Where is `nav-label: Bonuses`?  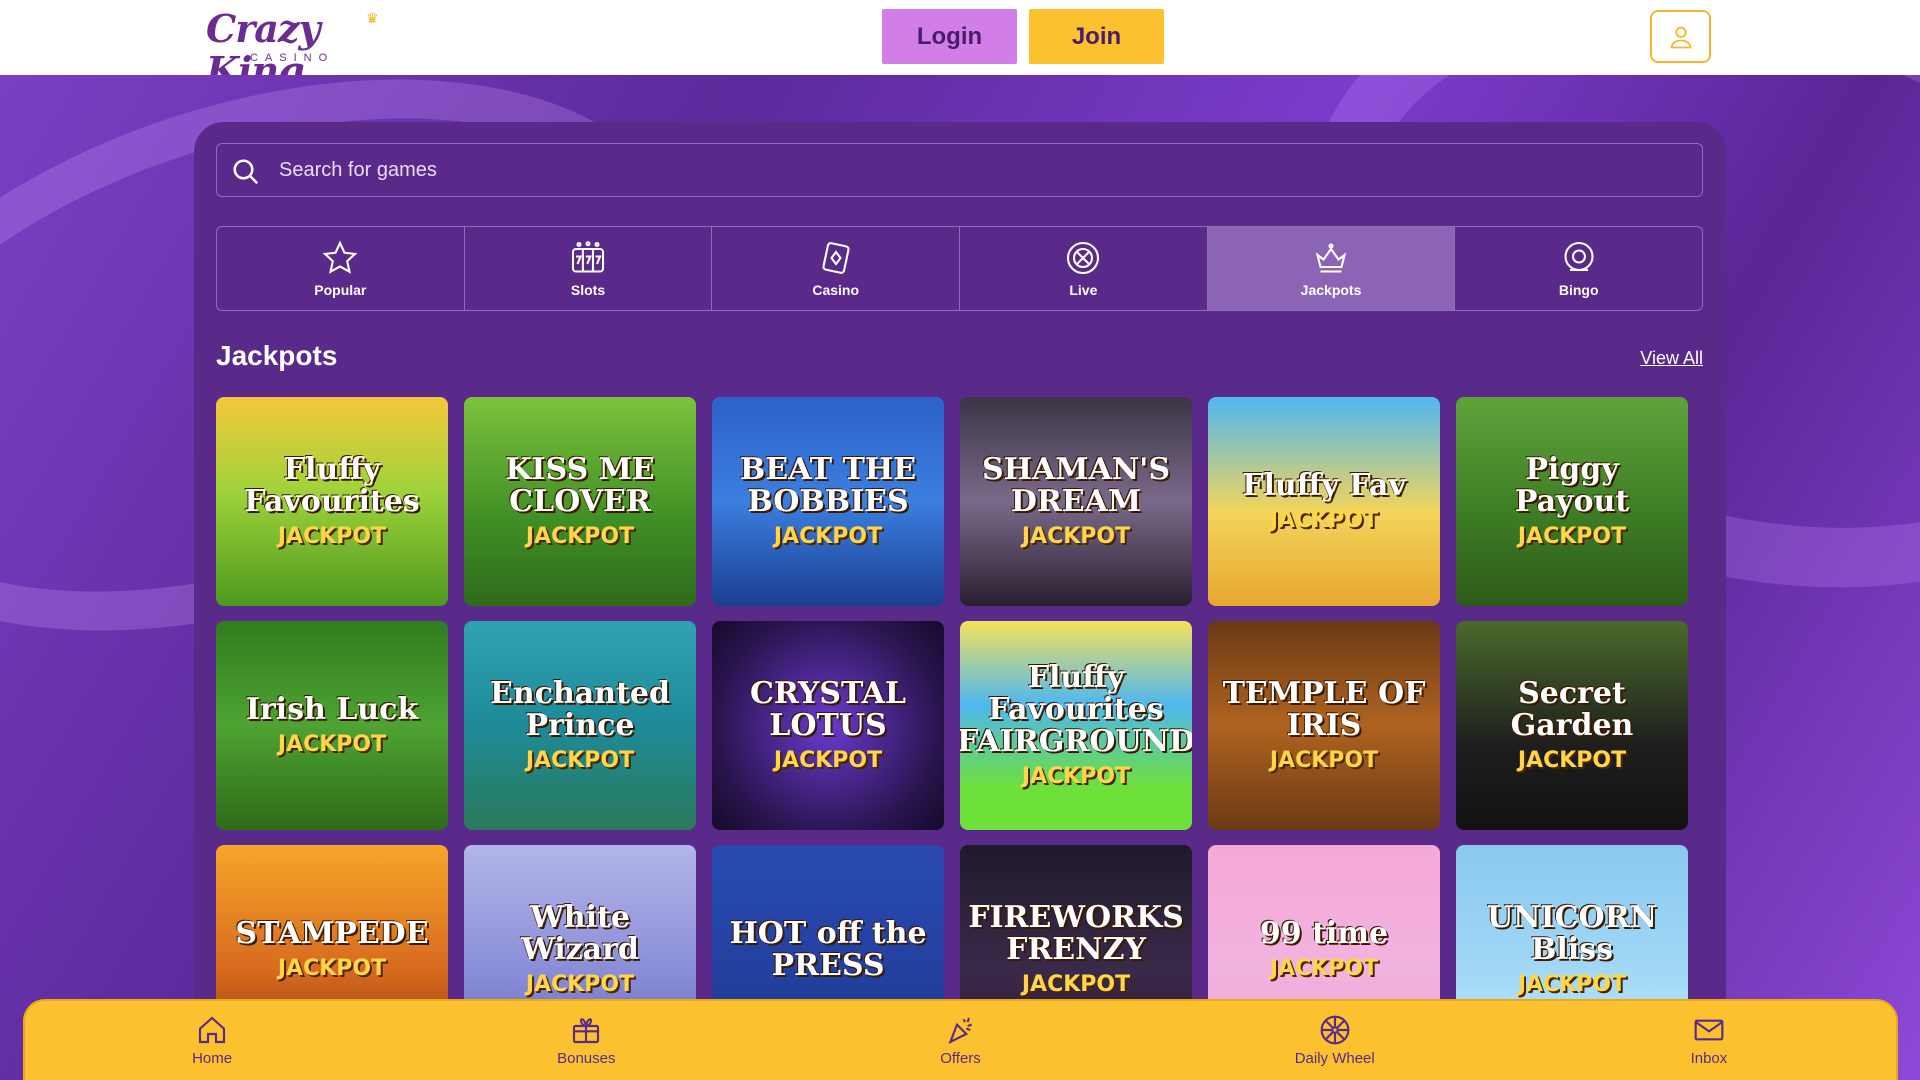 nav-label: Bonuses is located at coordinates (586, 1058).